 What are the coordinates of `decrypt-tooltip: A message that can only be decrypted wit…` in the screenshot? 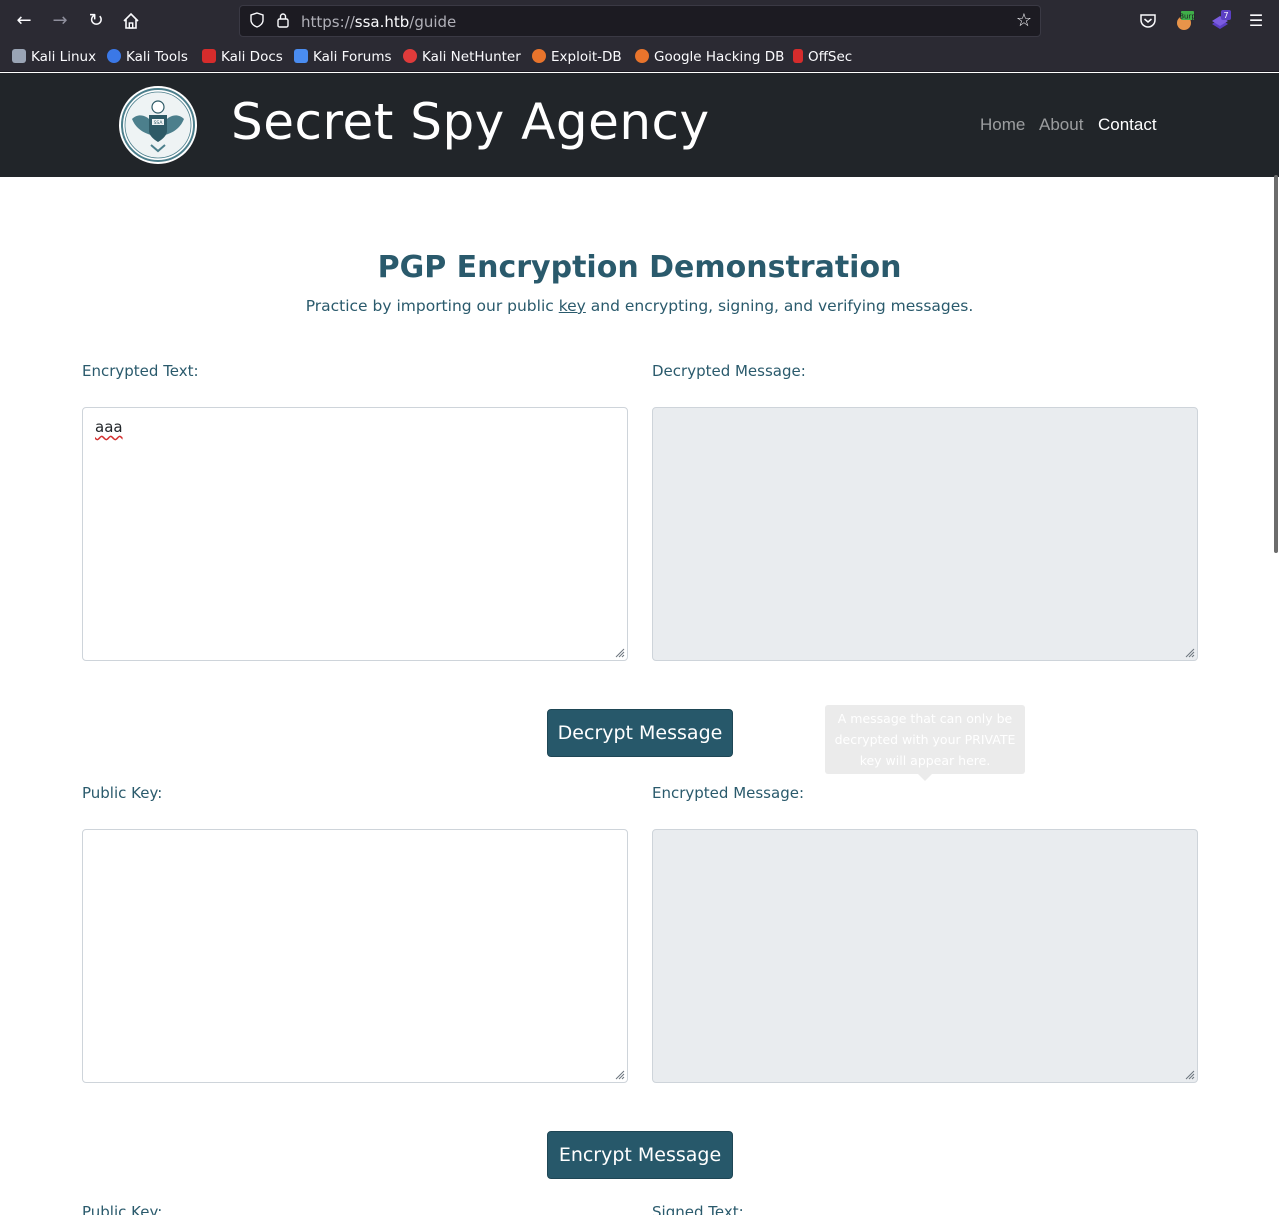 It's located at (925, 739).